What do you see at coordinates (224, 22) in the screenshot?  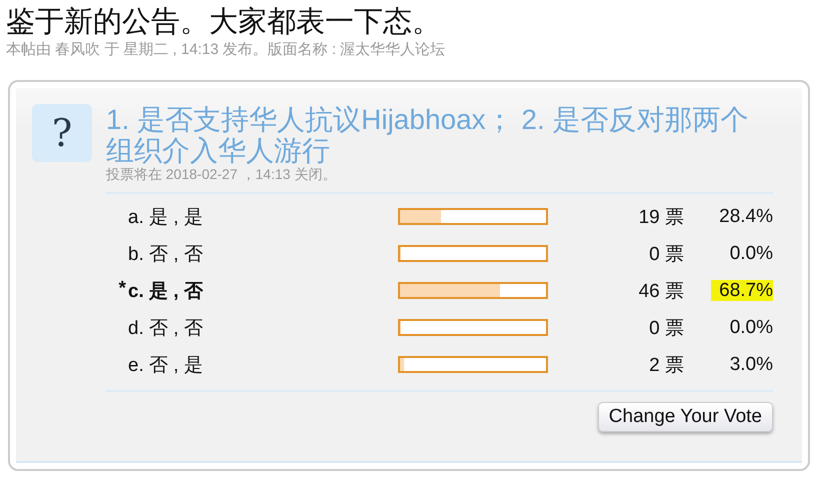 I see `topic-title: 鉴于新的公告。大家都表一下态。` at bounding box center [224, 22].